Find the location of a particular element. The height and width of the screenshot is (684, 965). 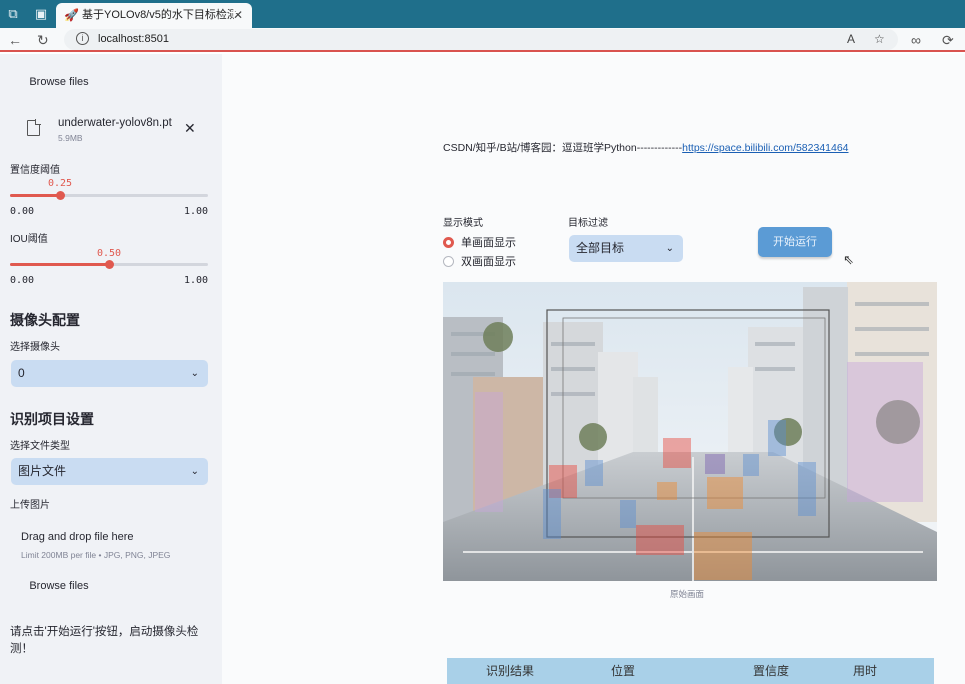

browser-tab-bar: ⧉ ▣ 🚀 基于YOLOv8/v5的水下目标检测系 ✕ + is located at coordinates (482, 14).